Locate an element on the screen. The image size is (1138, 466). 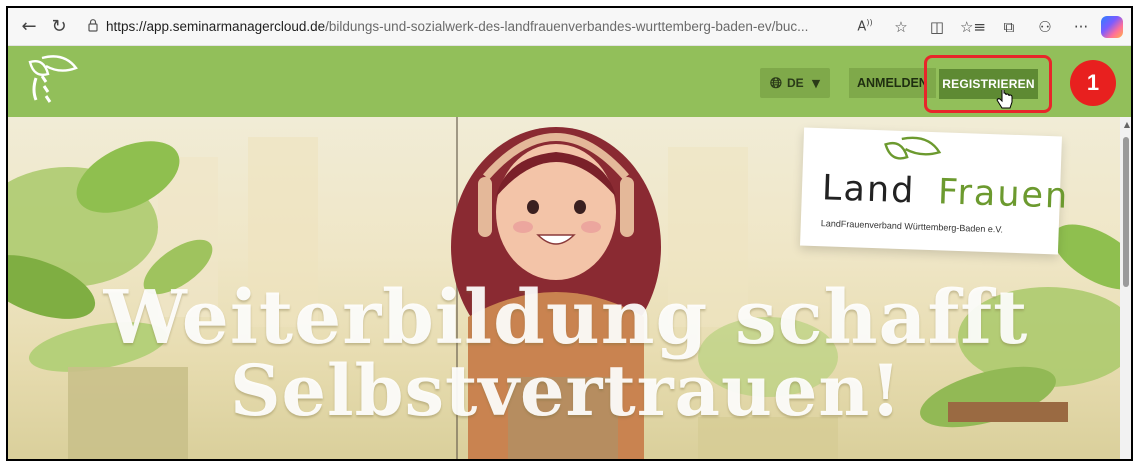
hand-cursor-icon is located at coordinates (1005, 102).